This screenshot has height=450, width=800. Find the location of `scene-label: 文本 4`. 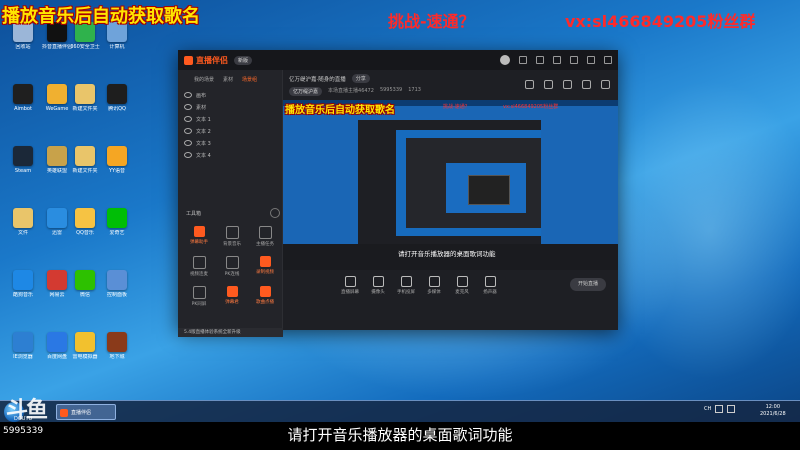

scene-label: 文本 4 is located at coordinates (203, 155).